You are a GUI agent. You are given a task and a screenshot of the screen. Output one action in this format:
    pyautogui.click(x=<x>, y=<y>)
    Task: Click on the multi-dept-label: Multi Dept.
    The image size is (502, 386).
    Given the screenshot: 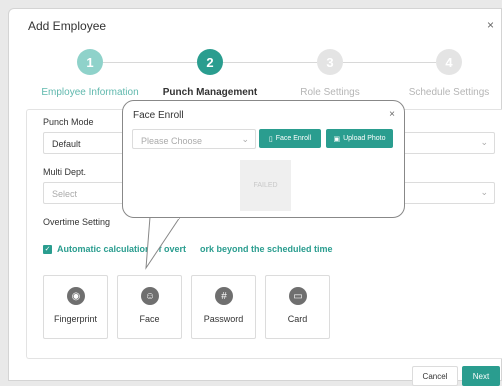 What is the action you would take?
    pyautogui.click(x=65, y=172)
    